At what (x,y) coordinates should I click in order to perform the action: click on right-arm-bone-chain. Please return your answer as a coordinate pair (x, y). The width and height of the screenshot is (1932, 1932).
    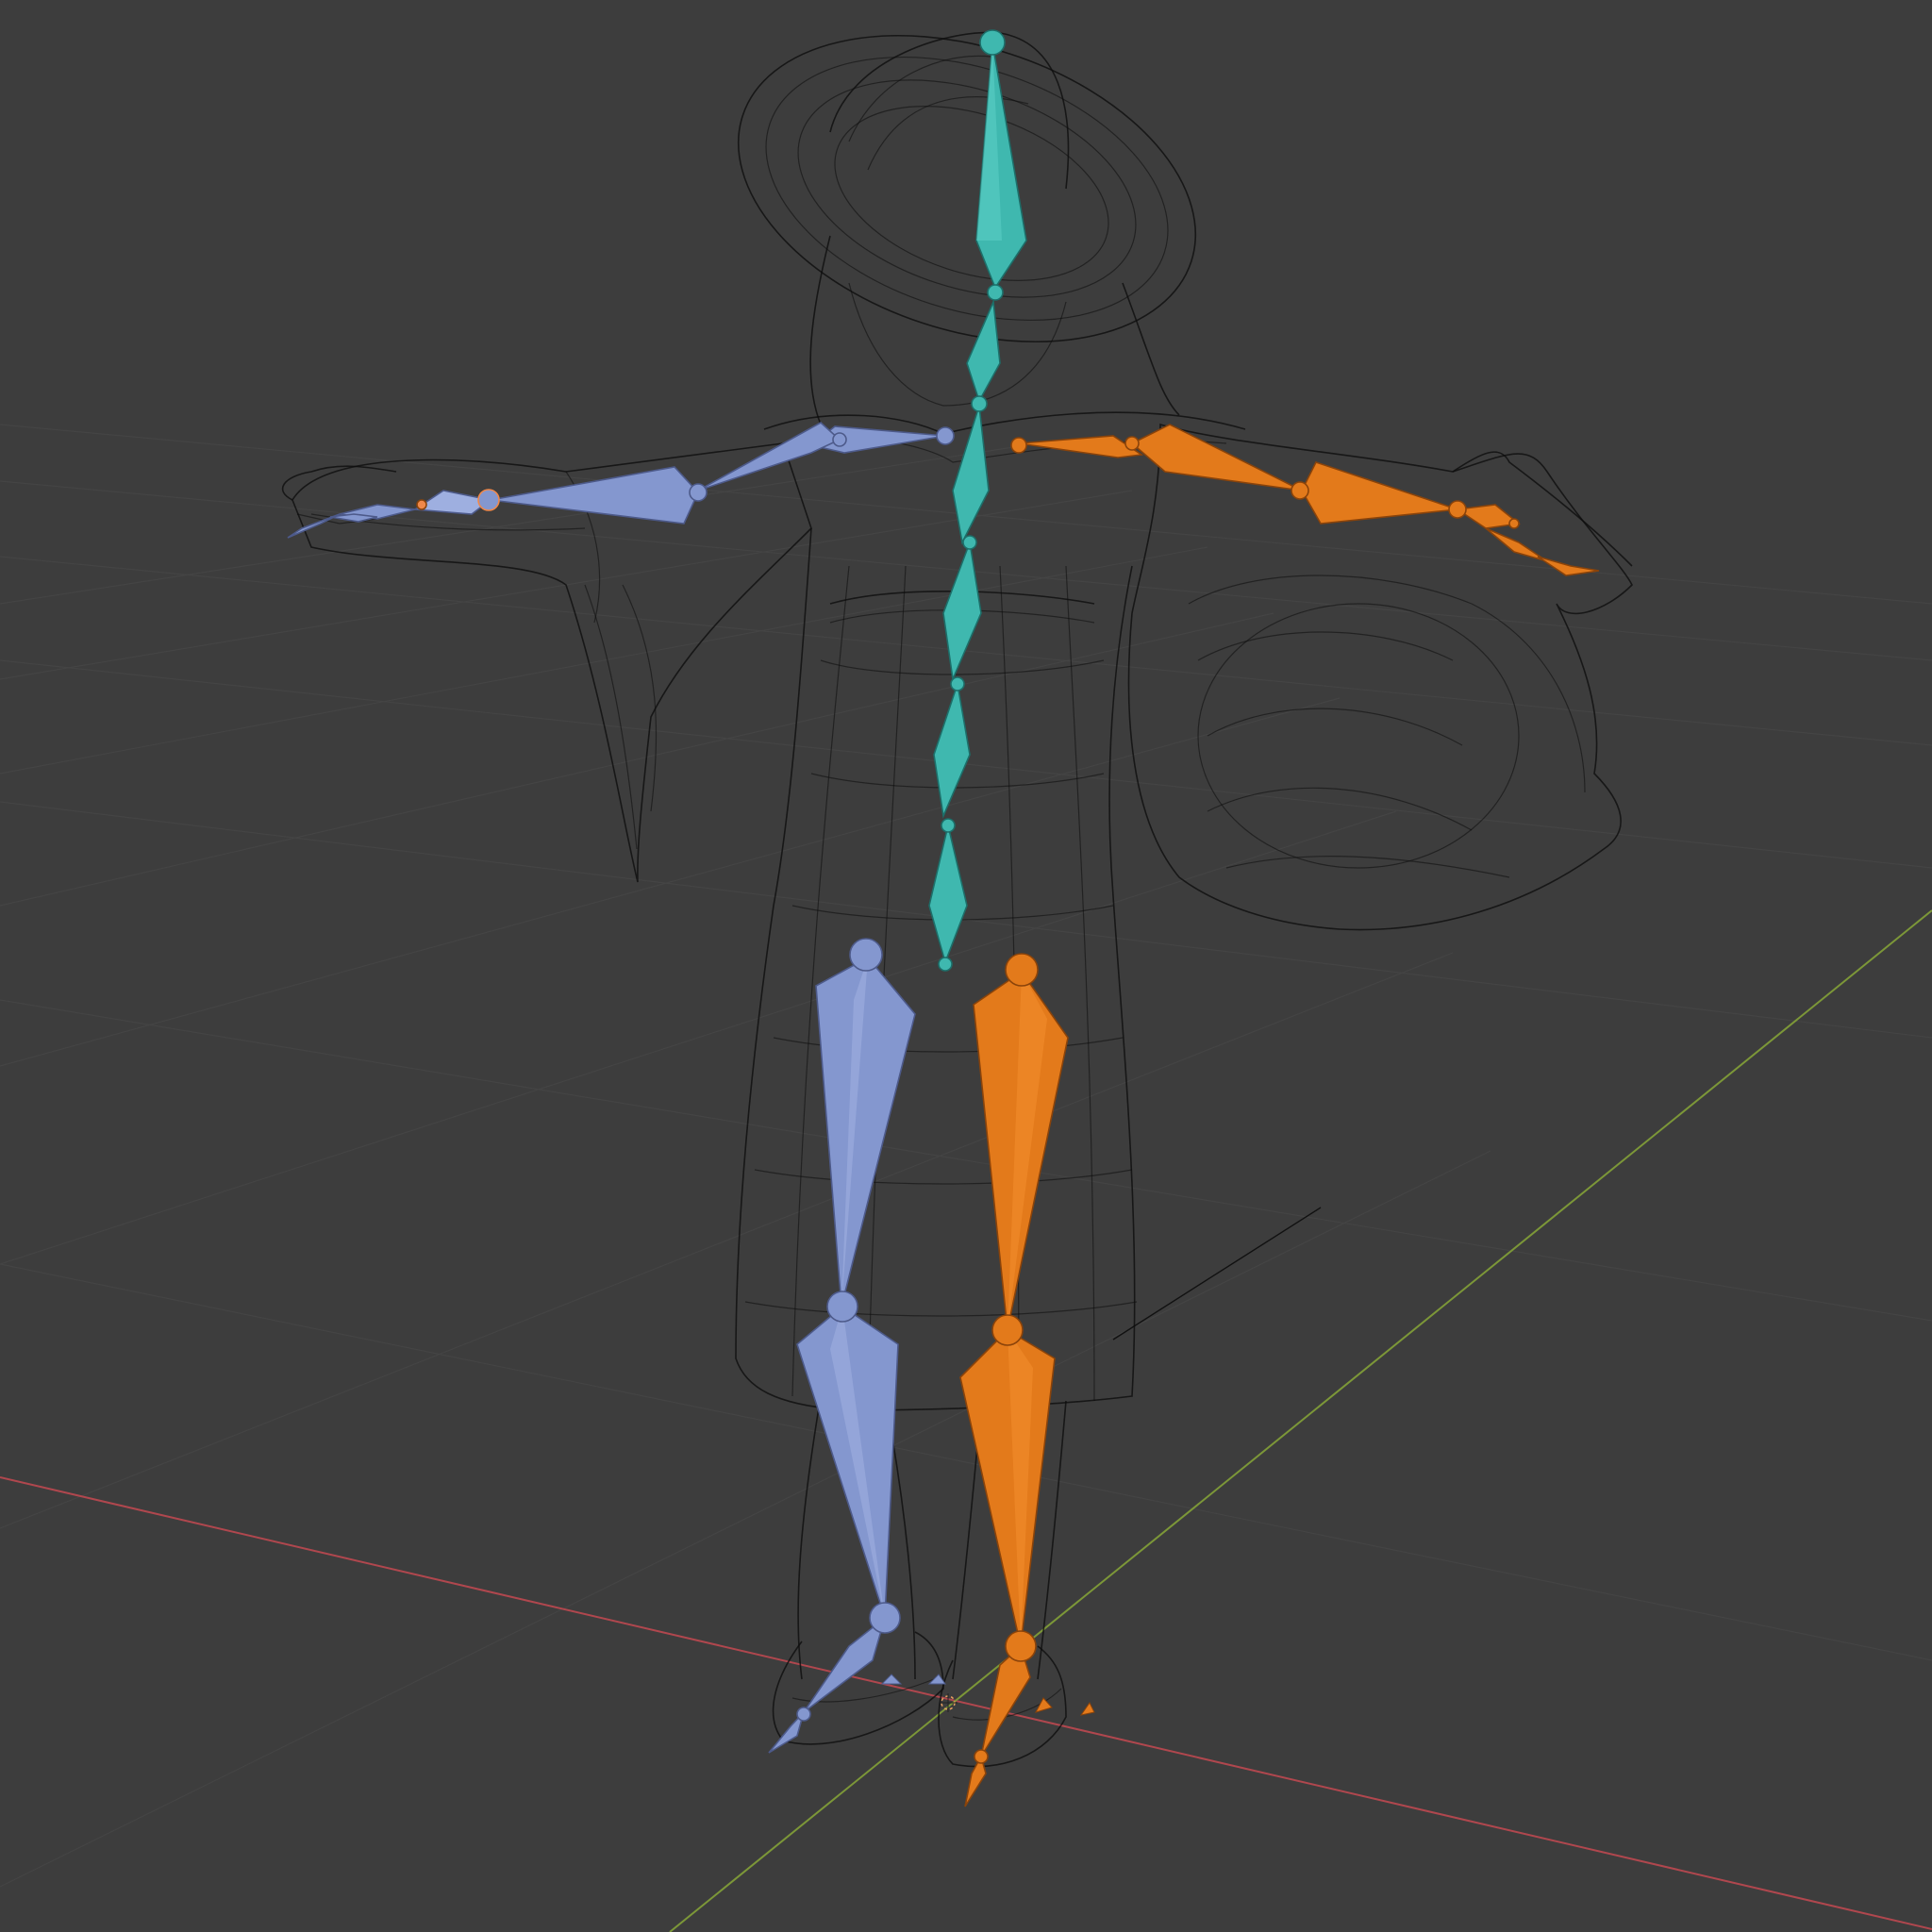
    Looking at the image, I should click on (1305, 500).